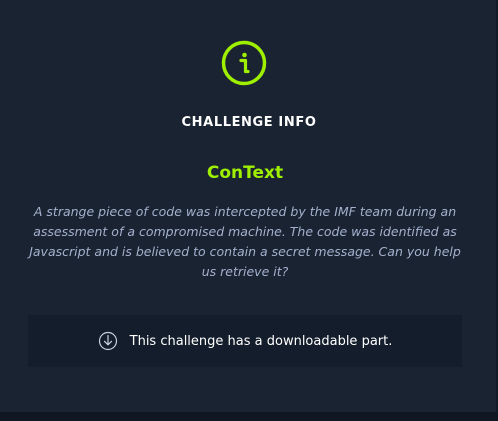 This screenshot has width=498, height=421. I want to click on challenge-name: ConText, so click(245, 173).